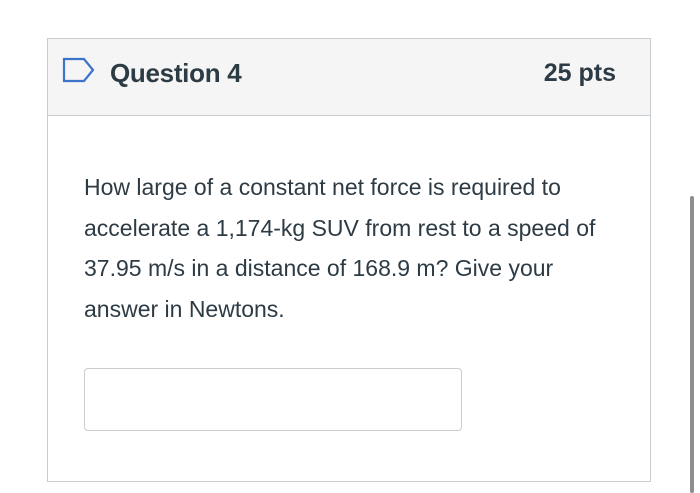 This screenshot has height=493, width=700. What do you see at coordinates (692, 344) in the screenshot?
I see `page-scrollbar` at bounding box center [692, 344].